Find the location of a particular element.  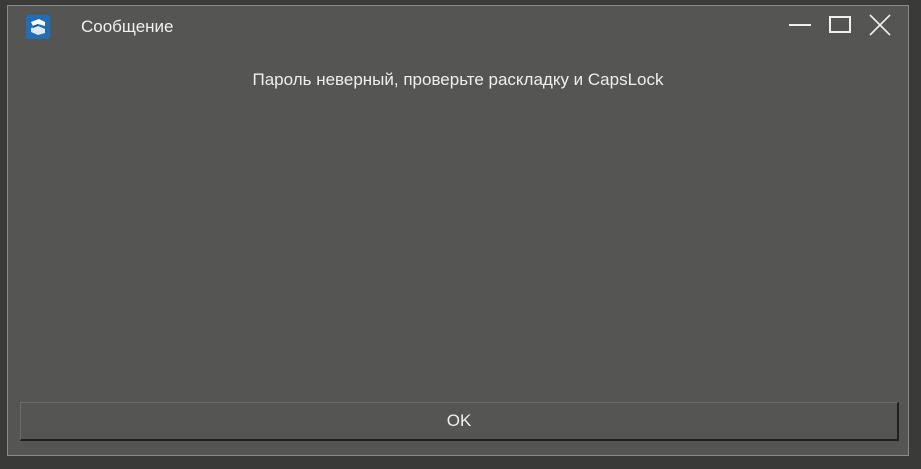

minimize-button is located at coordinates (800, 27).